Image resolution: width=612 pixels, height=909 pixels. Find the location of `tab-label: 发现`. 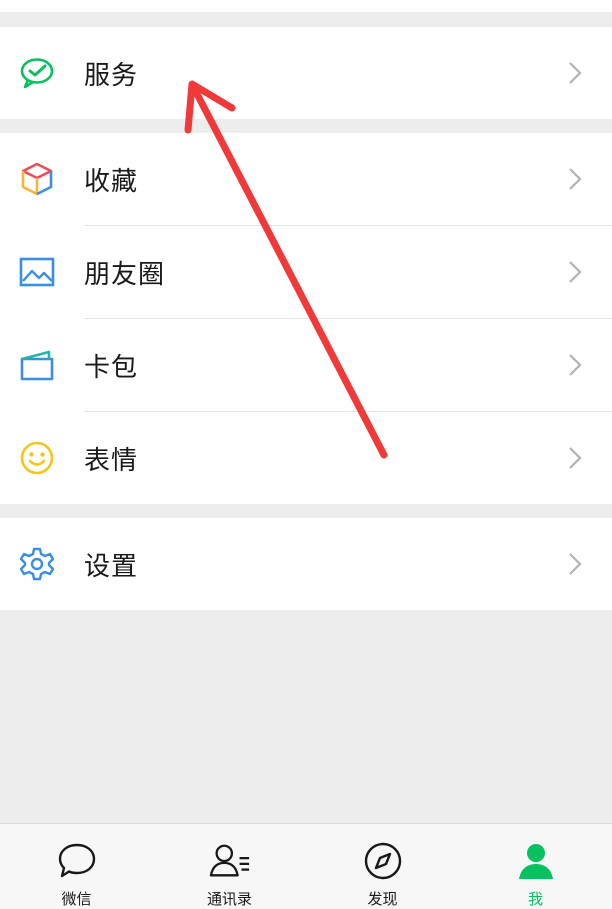

tab-label: 发现 is located at coordinates (382, 899).